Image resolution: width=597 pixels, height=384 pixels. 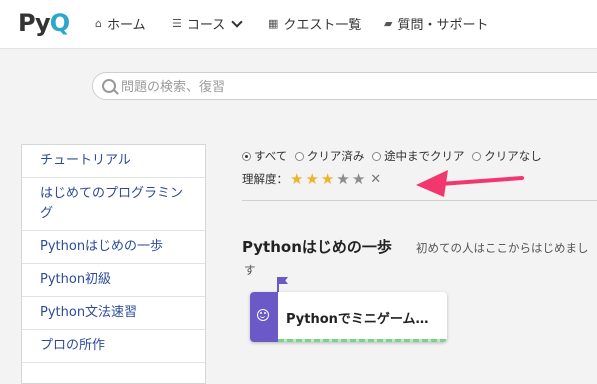 What do you see at coordinates (113, 204) in the screenshot?
I see `sidebar-item-first-programming: はじめてのプログラミング` at bounding box center [113, 204].